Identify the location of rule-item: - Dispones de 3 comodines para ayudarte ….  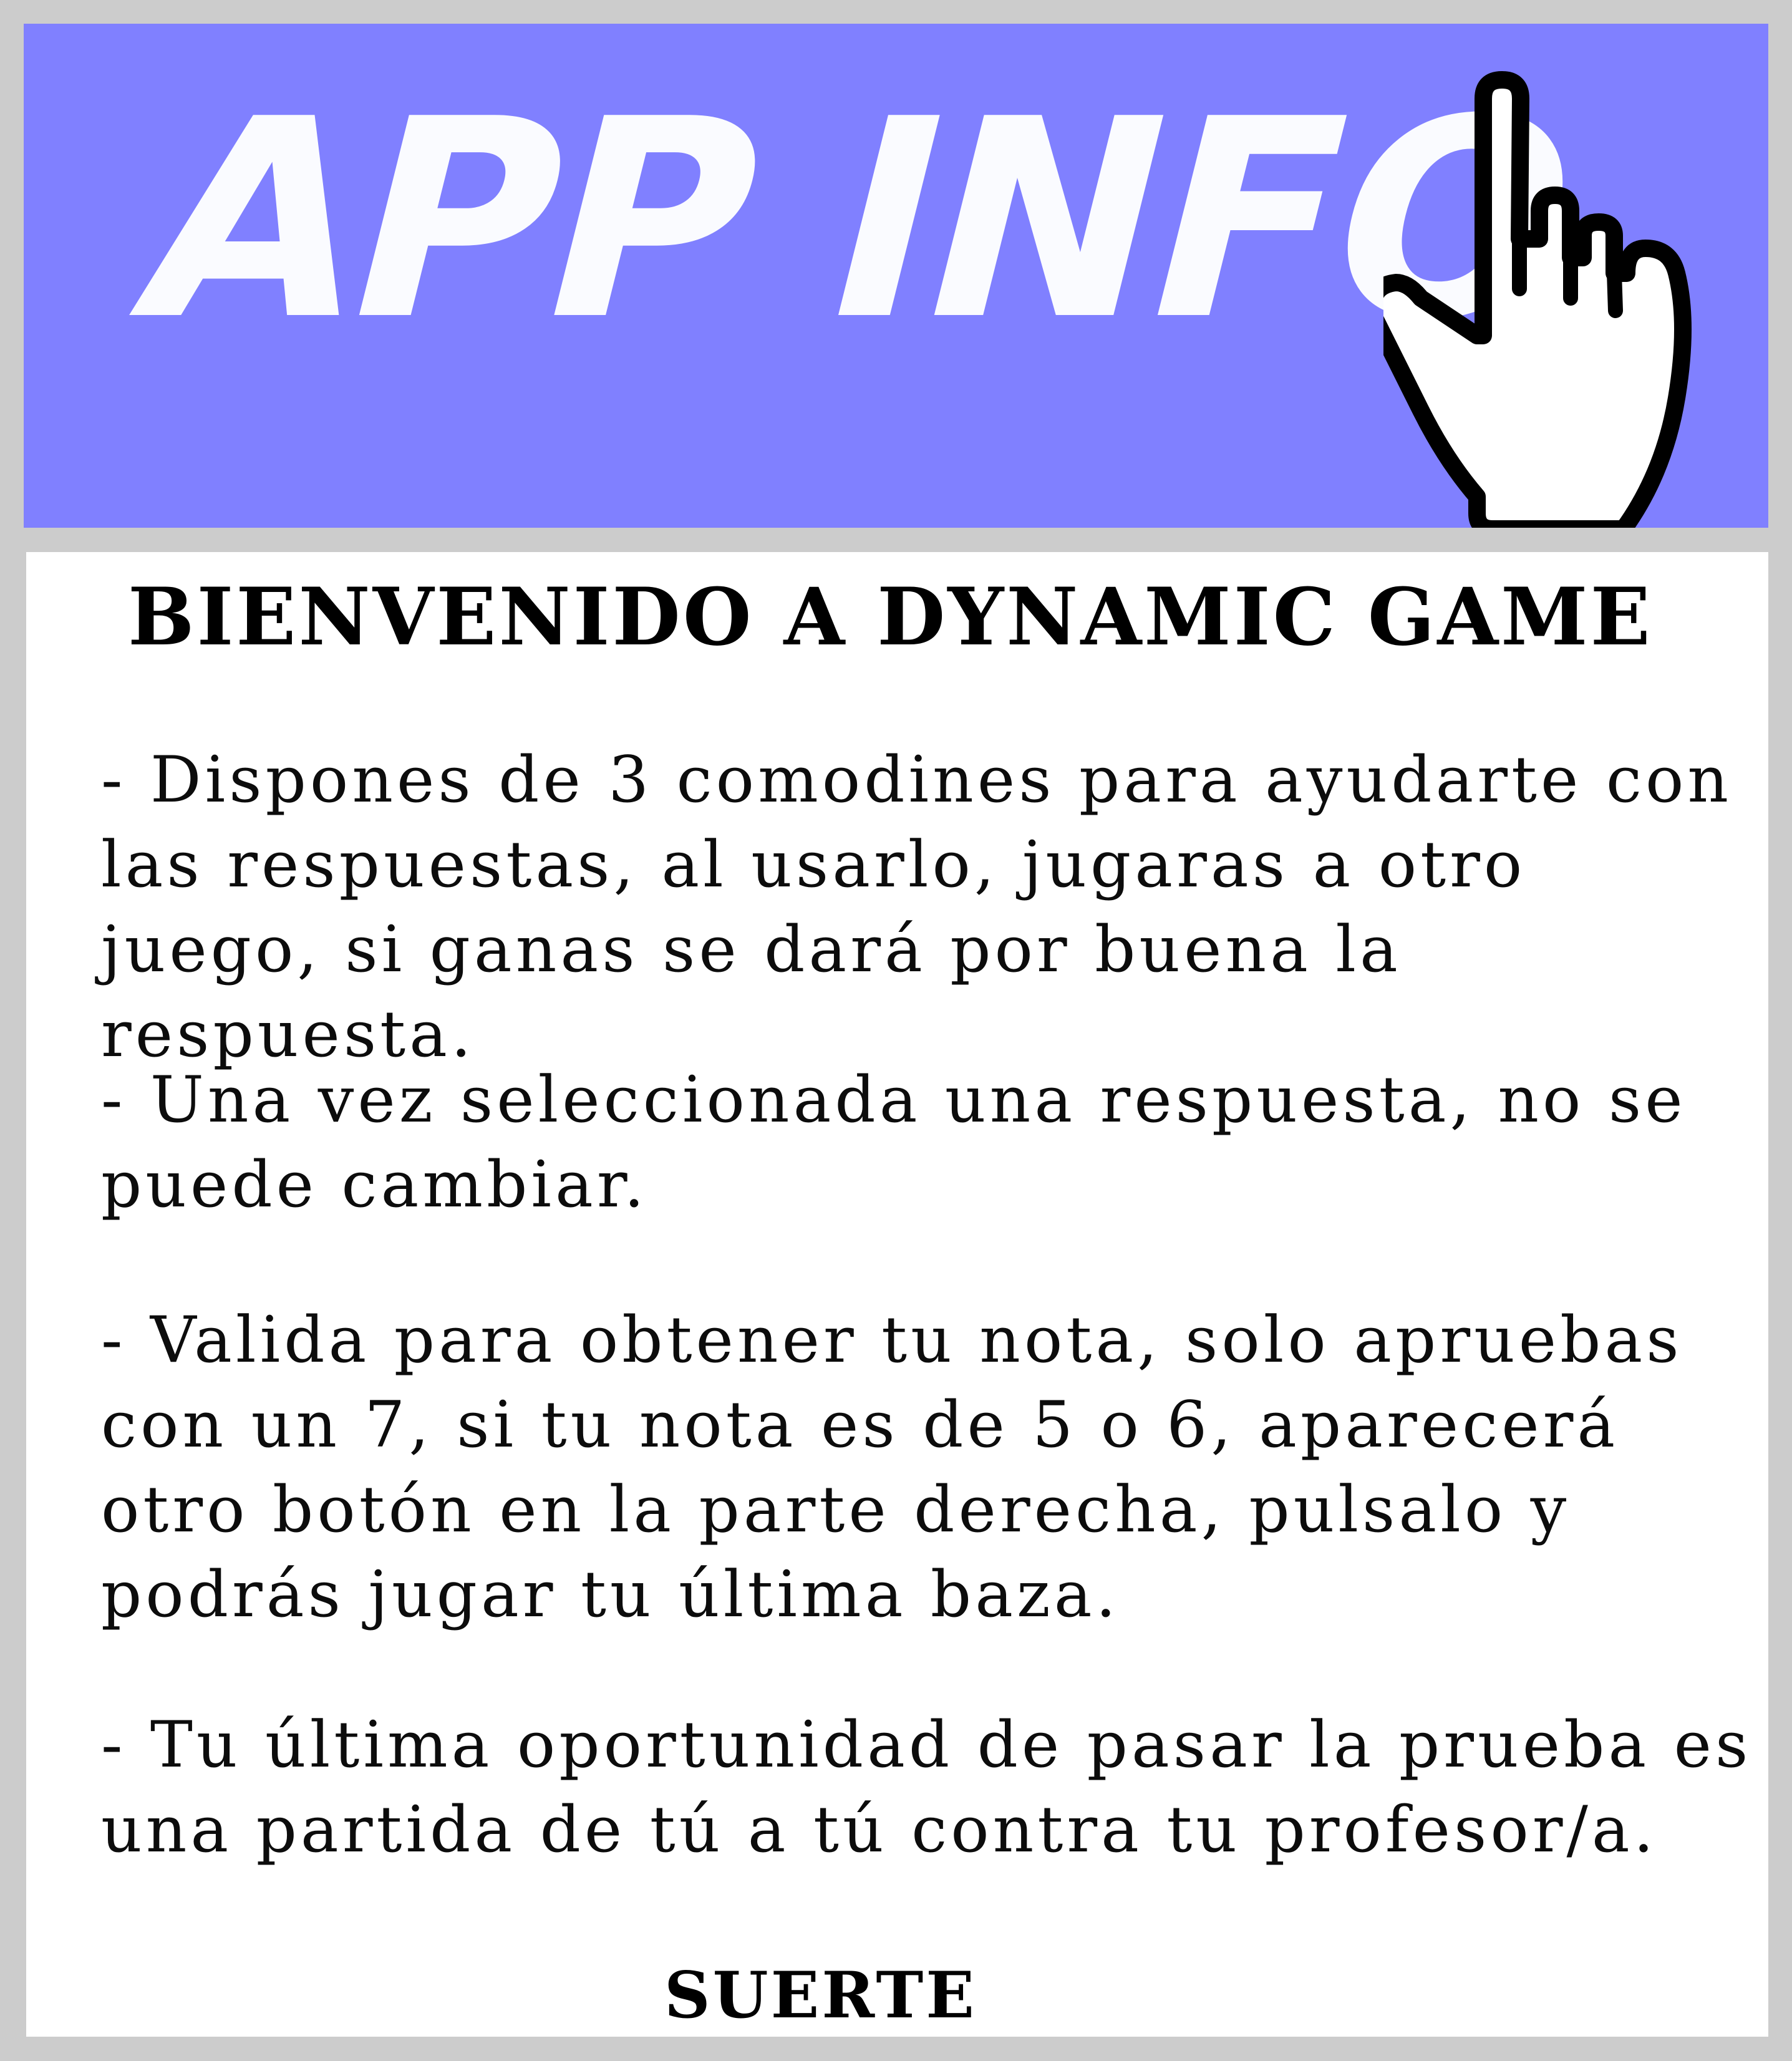
(917, 907).